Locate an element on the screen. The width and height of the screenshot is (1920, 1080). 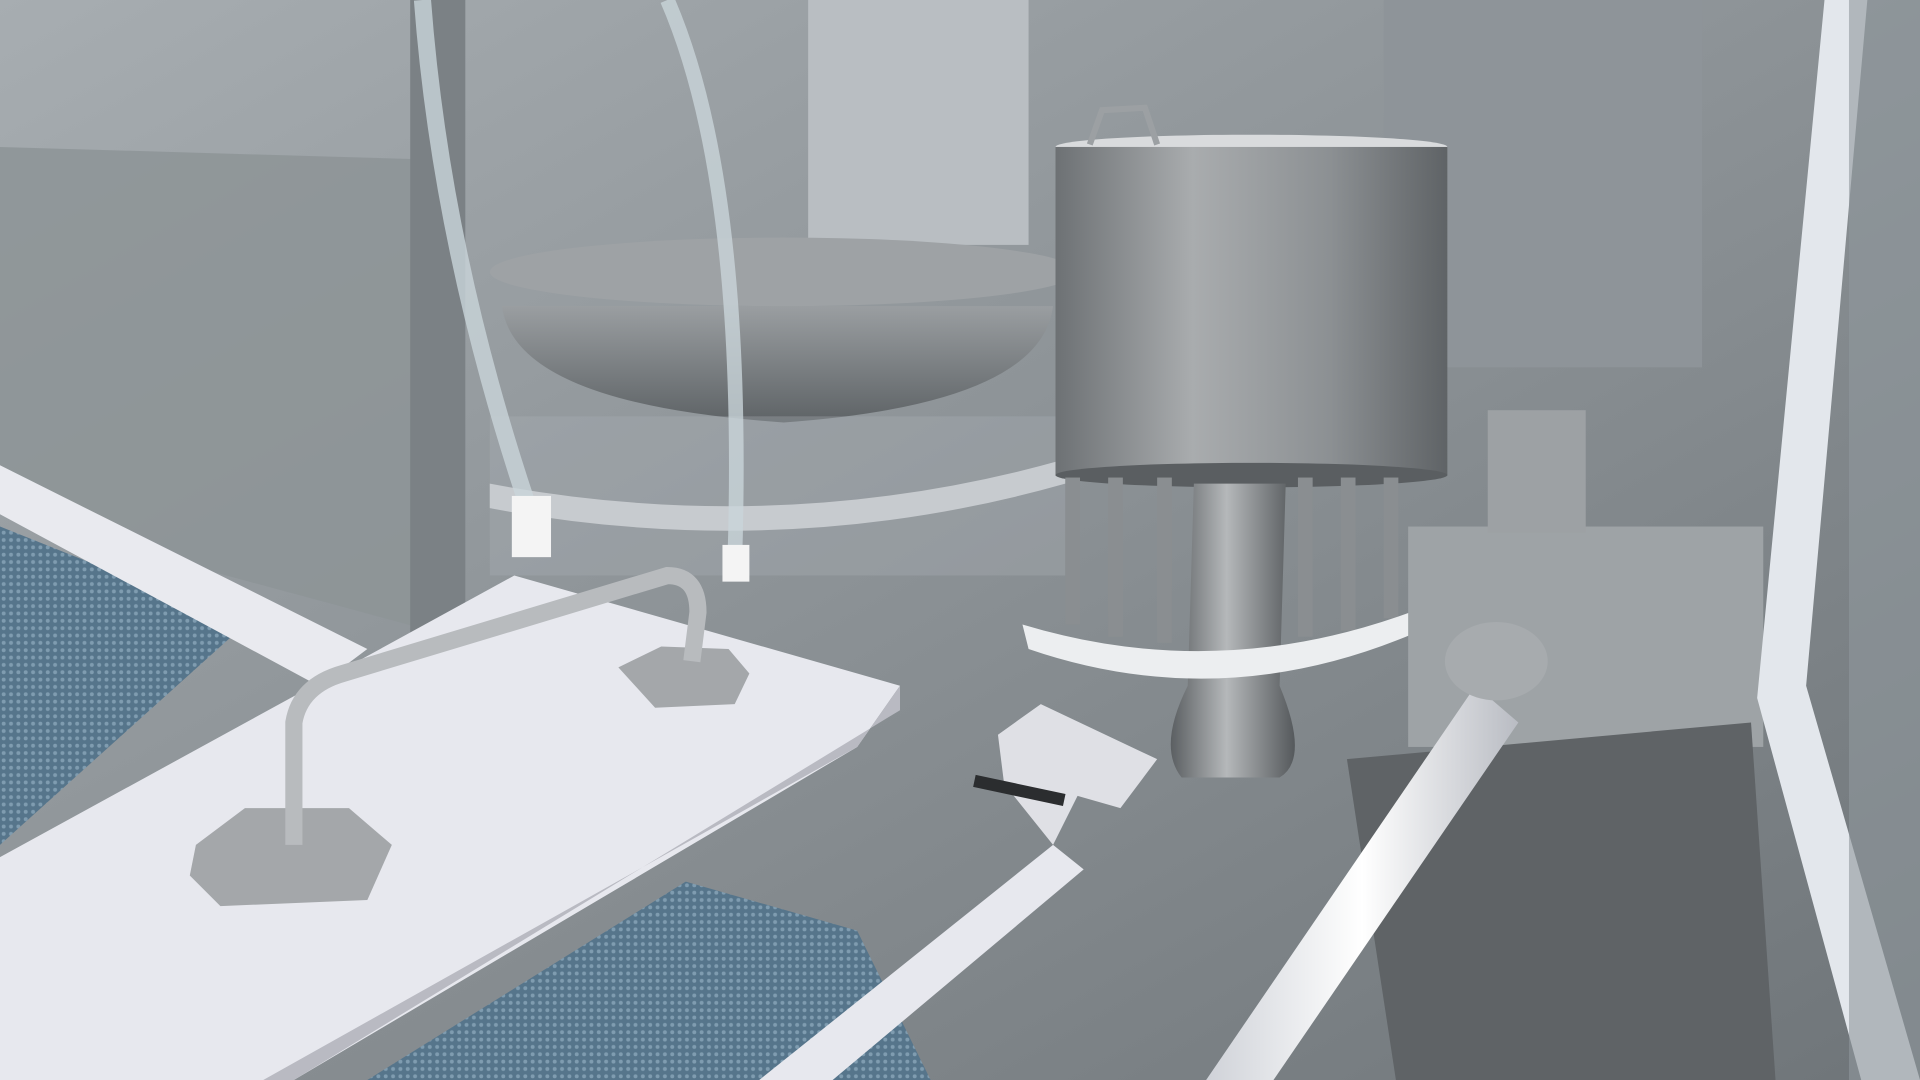
tube-fitting-left is located at coordinates (531, 526).